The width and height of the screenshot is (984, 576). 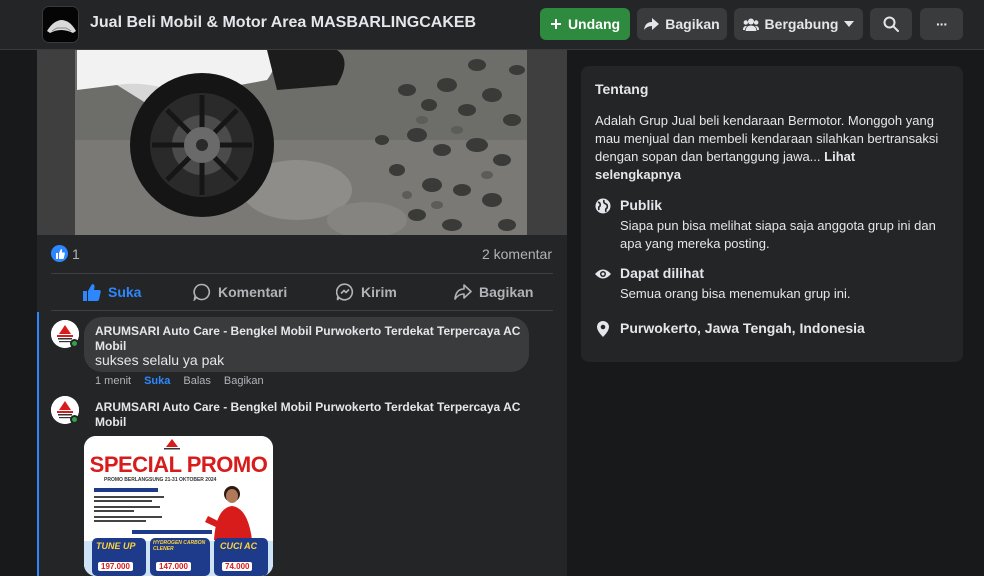 I want to click on send-button: Kirim, so click(x=366, y=292).